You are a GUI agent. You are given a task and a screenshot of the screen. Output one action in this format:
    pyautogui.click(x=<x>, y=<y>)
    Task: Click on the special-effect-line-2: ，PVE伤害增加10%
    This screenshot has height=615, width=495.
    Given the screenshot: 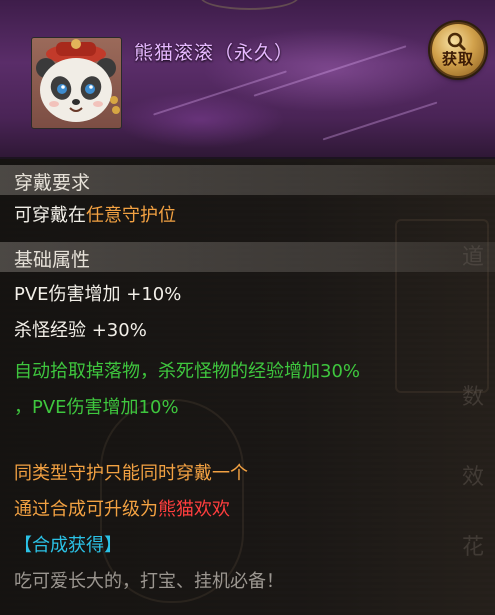 What is the action you would take?
    pyautogui.click(x=96, y=407)
    